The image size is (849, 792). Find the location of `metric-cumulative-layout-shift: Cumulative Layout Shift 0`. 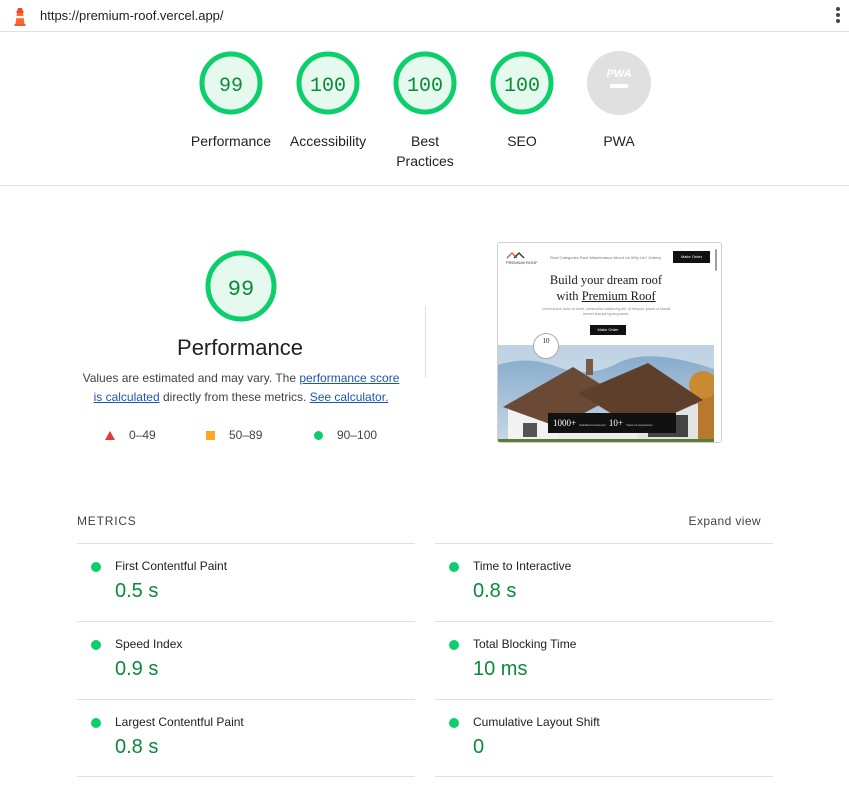

metric-cumulative-layout-shift: Cumulative Layout Shift 0 is located at coordinates (604, 738).